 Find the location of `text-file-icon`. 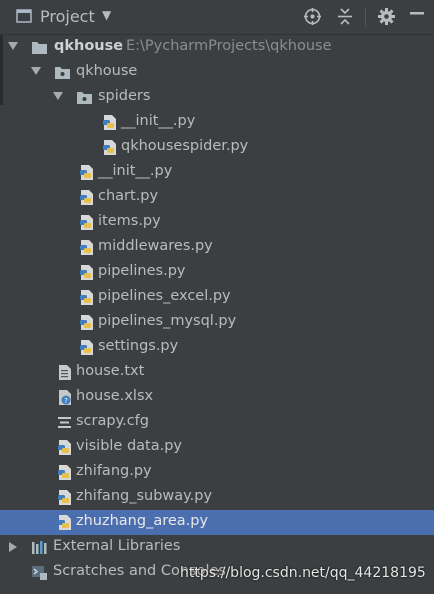

text-file-icon is located at coordinates (65, 372).